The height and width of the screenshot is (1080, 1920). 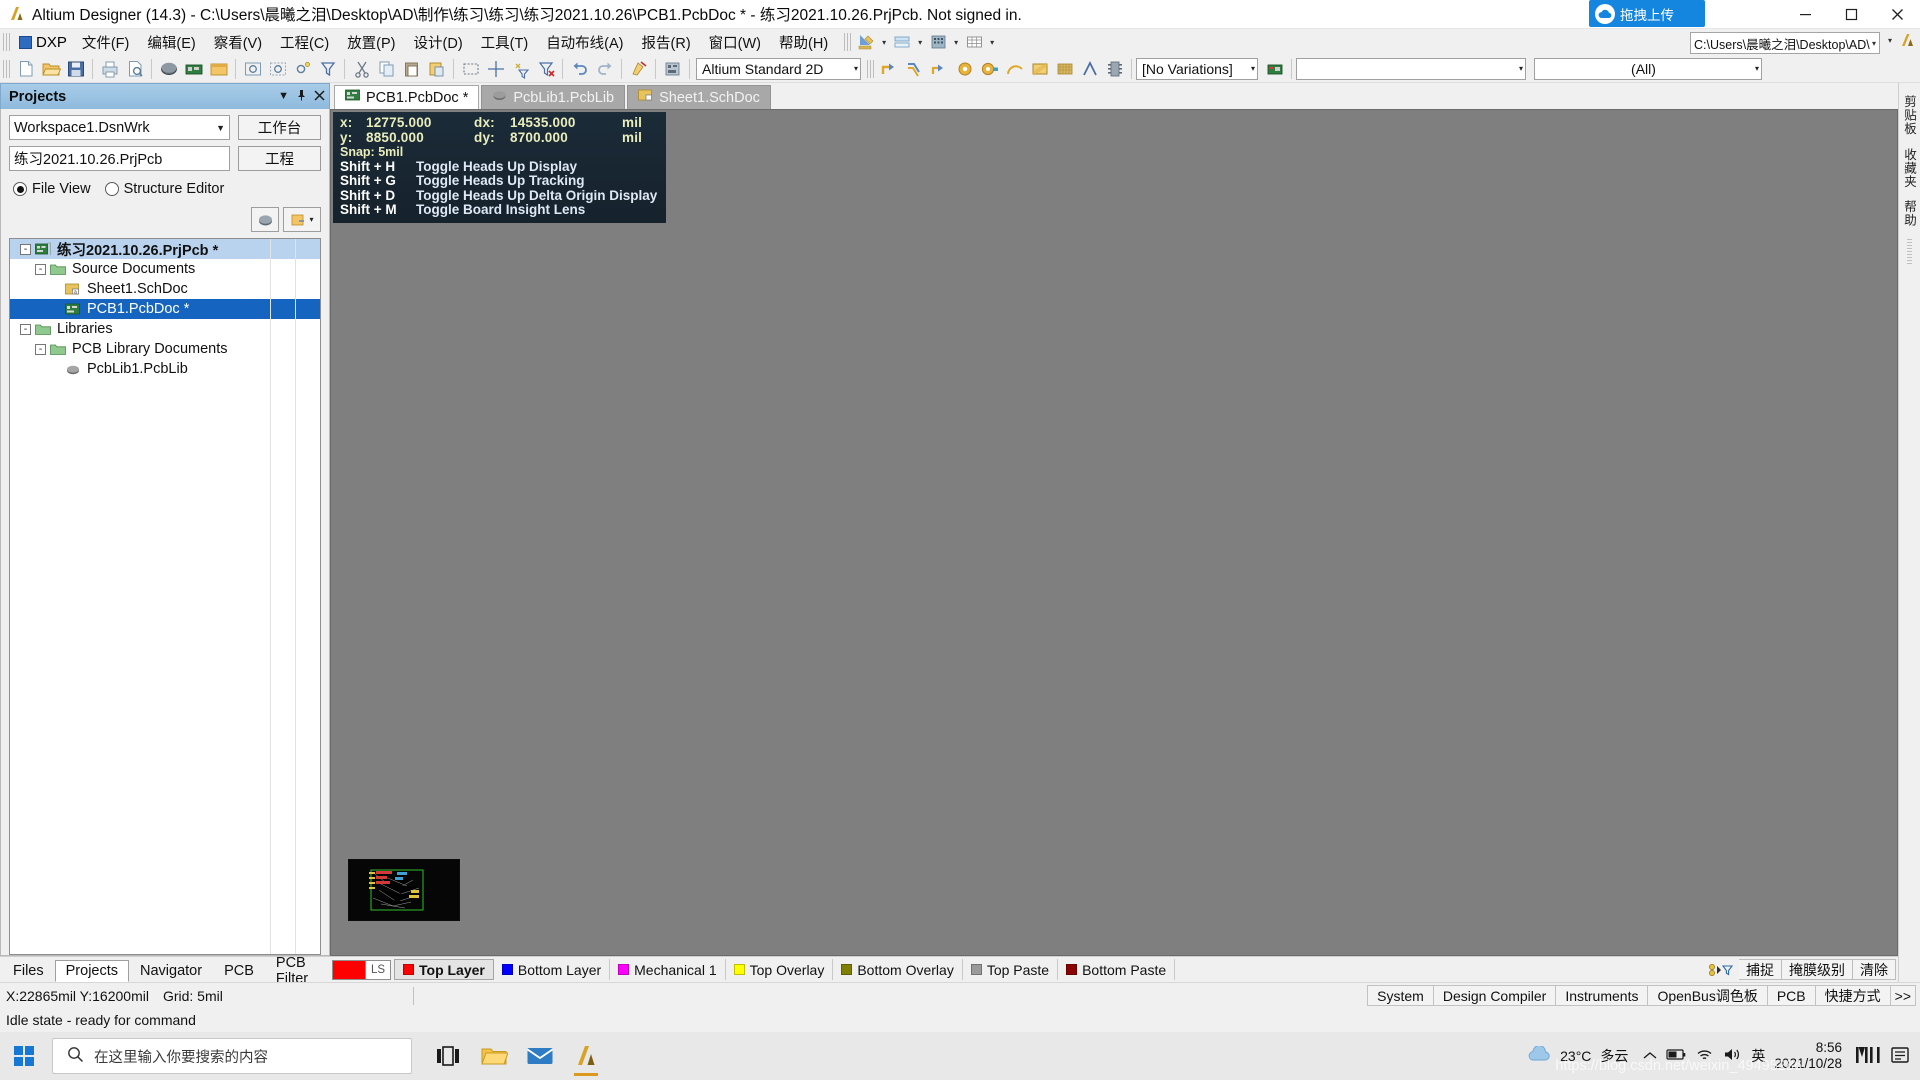 I want to click on layer-tab-top-overlay: Top Overlay, so click(x=780, y=969).